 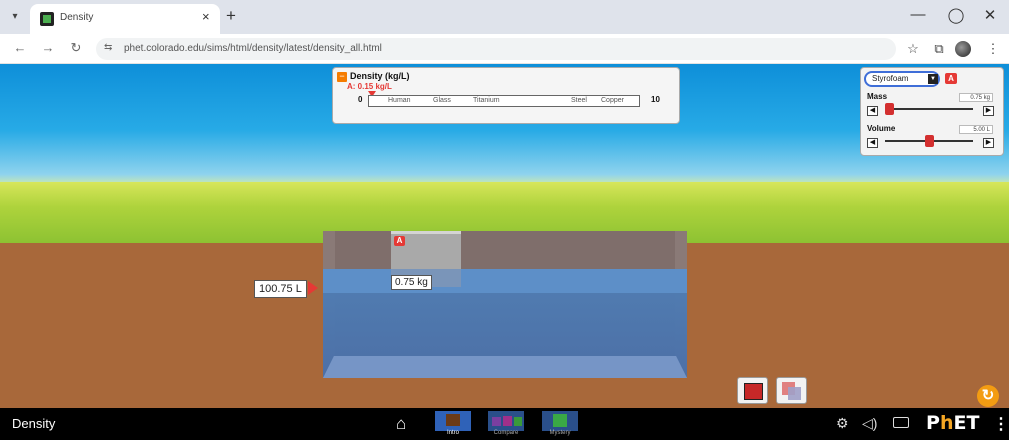 What do you see at coordinates (560, 421) in the screenshot?
I see `mystery-thumbnail` at bounding box center [560, 421].